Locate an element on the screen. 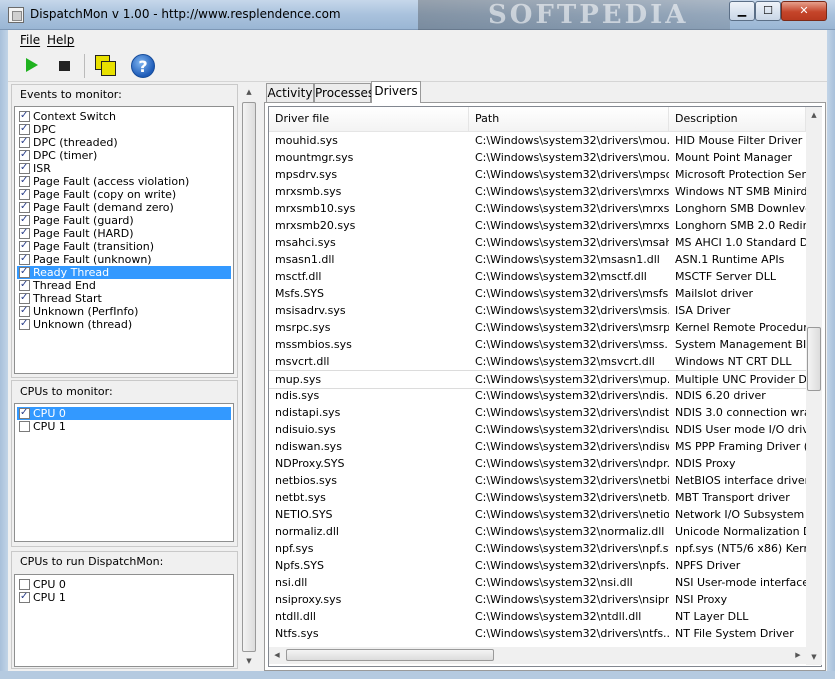 This screenshot has height=679, width=835. event-item: Page Fault (demand zero) is located at coordinates (124, 207).